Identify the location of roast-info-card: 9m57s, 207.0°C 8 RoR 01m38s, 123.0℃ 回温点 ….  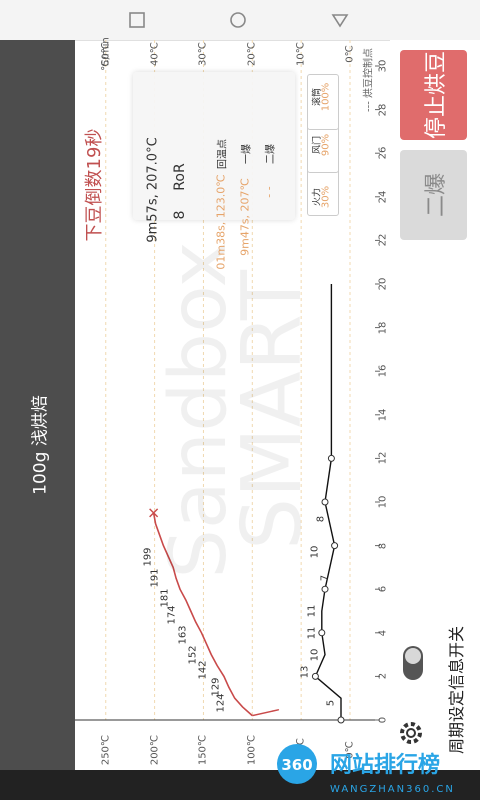
(214, 171).